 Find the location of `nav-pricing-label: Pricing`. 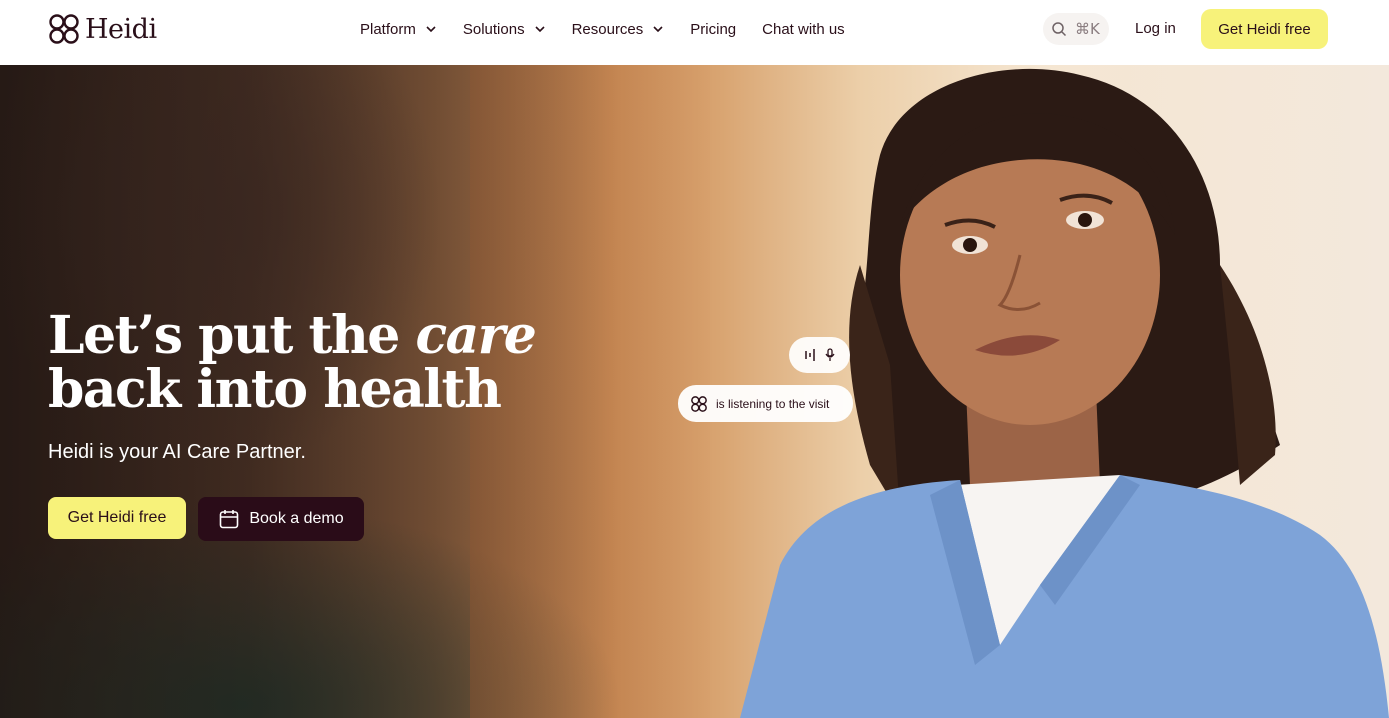

nav-pricing-label: Pricing is located at coordinates (713, 29).